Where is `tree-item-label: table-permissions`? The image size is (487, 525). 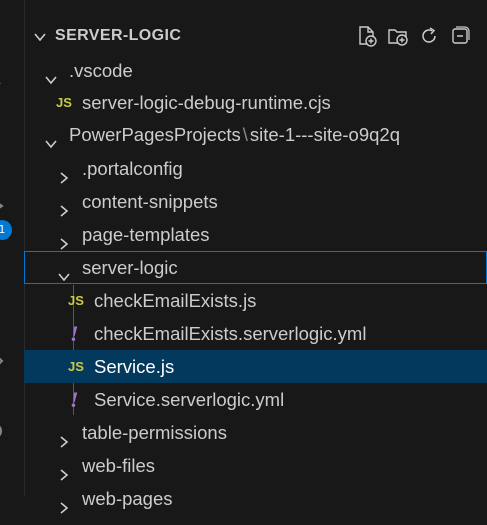 tree-item-label: table-permissions is located at coordinates (154, 432).